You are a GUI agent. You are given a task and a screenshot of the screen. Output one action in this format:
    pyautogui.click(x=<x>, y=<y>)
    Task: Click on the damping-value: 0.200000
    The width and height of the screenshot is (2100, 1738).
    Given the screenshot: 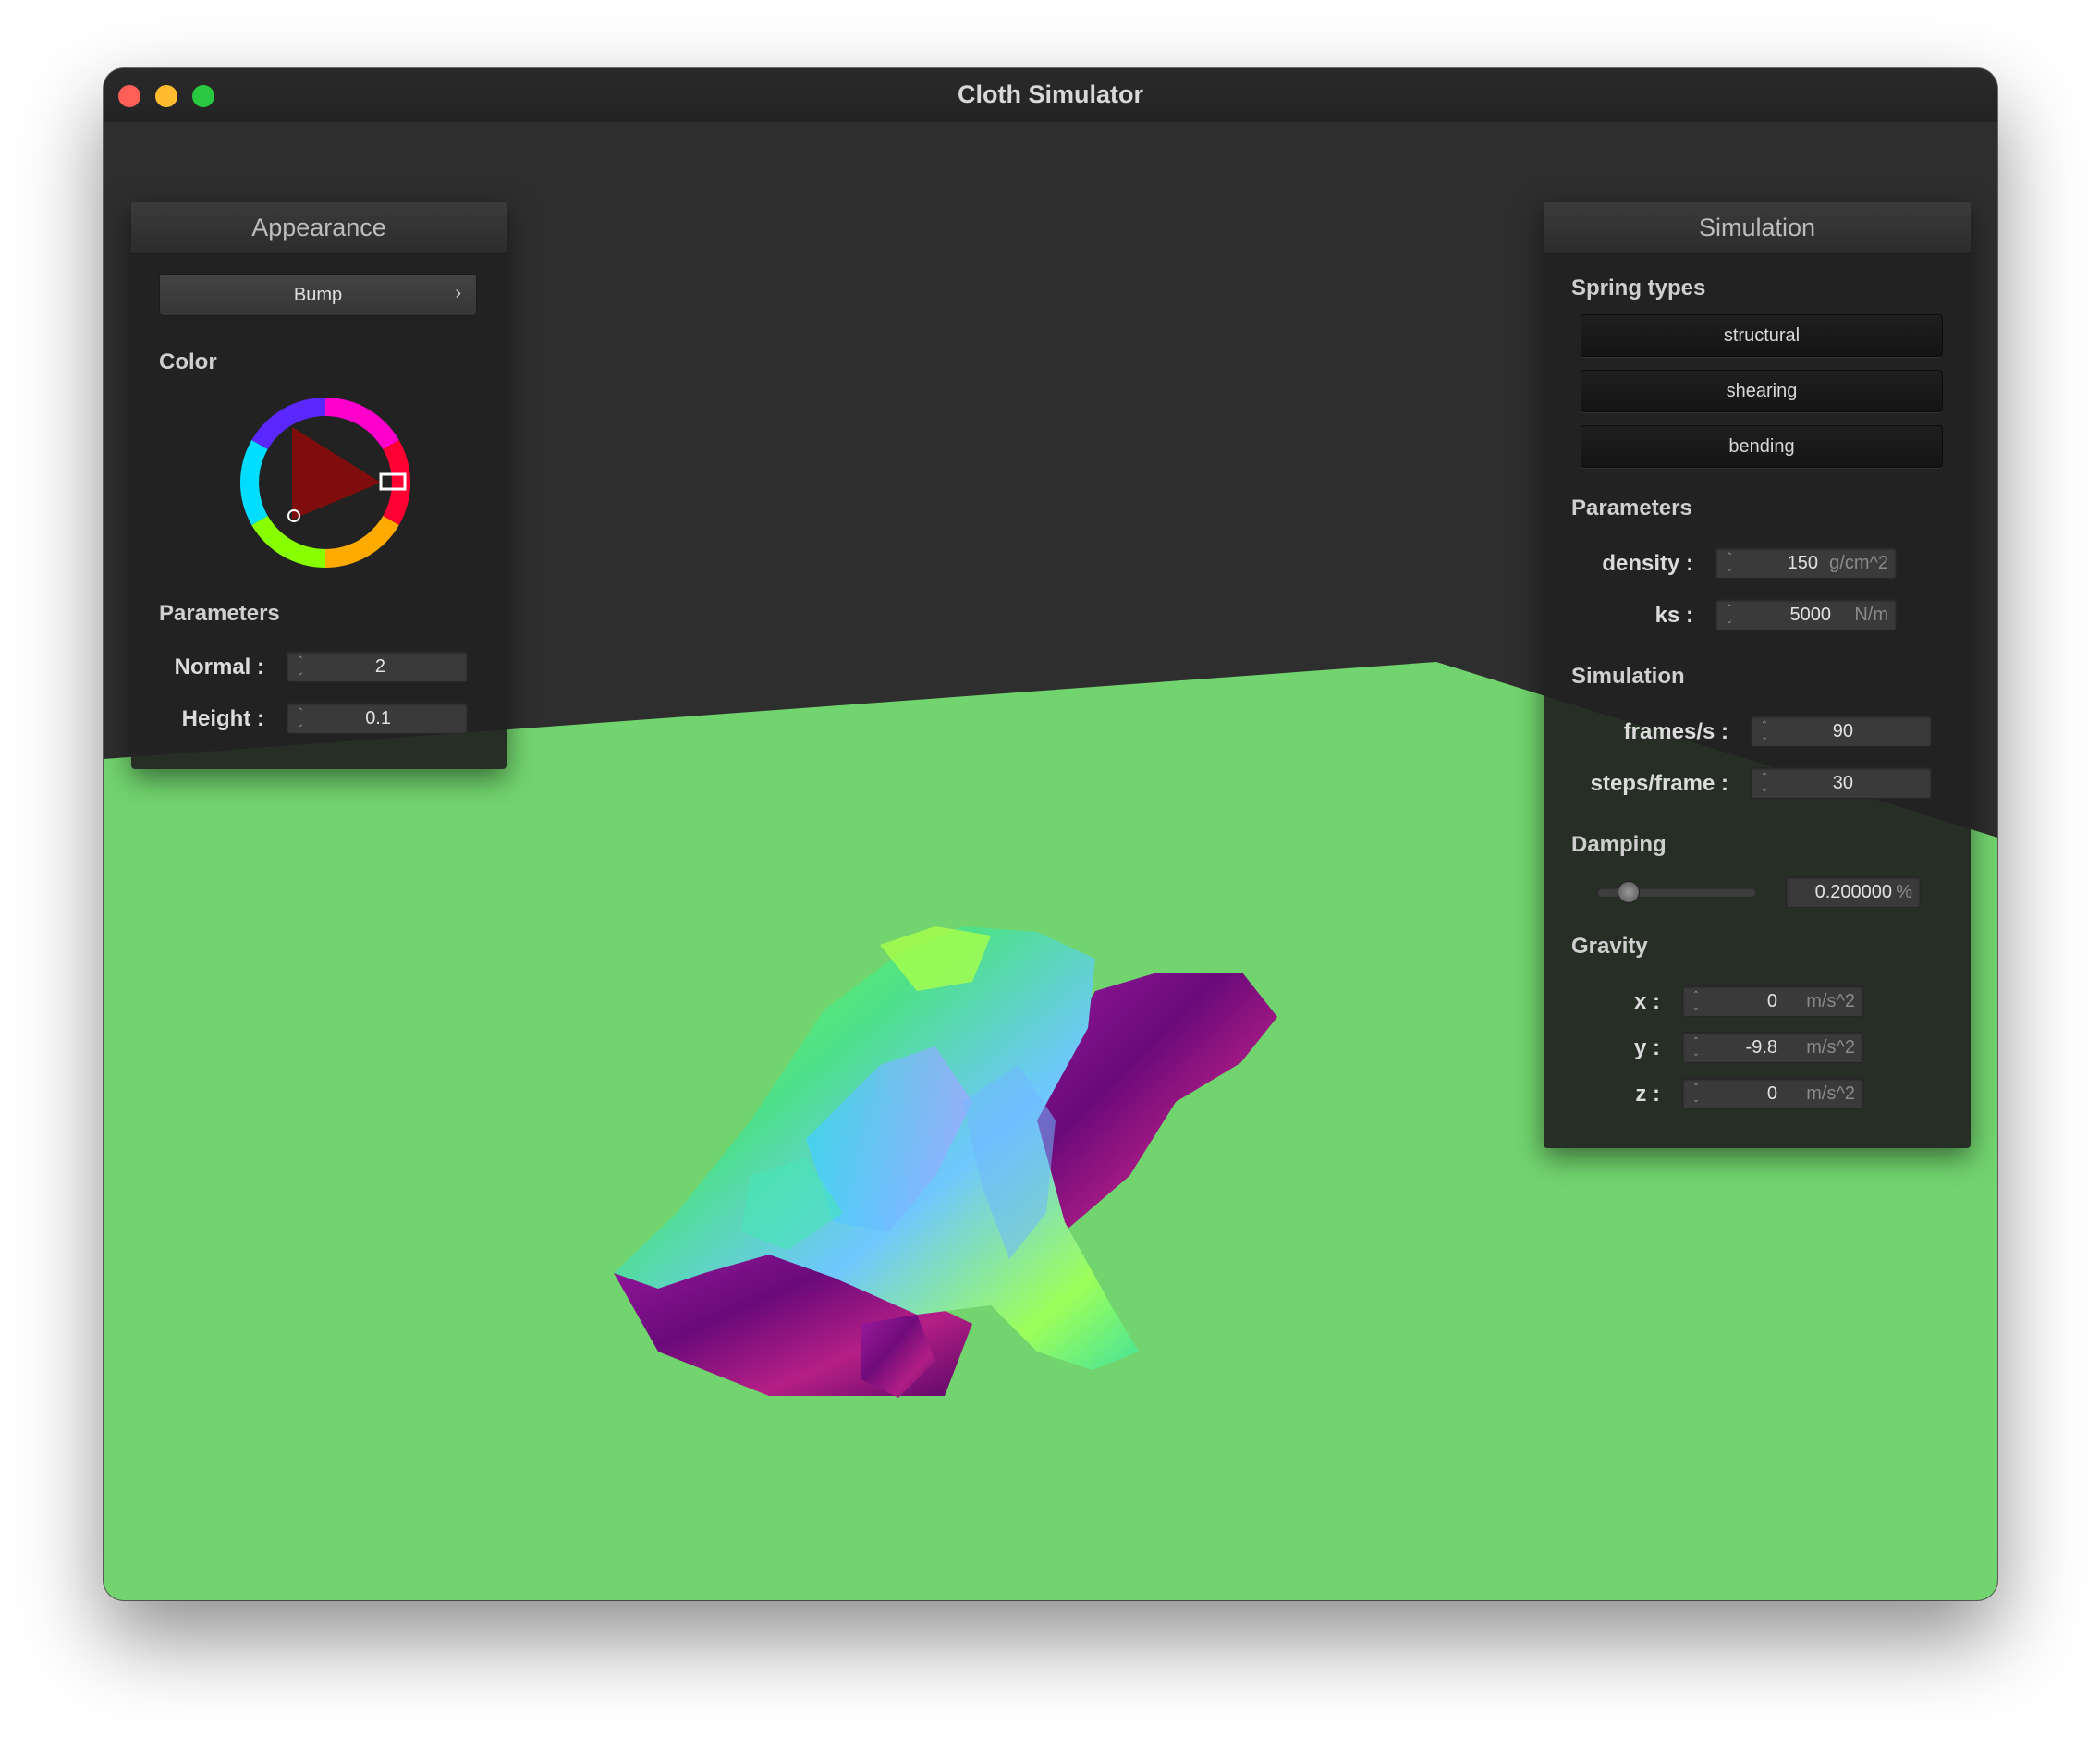 What is the action you would take?
    pyautogui.click(x=1853, y=892)
    